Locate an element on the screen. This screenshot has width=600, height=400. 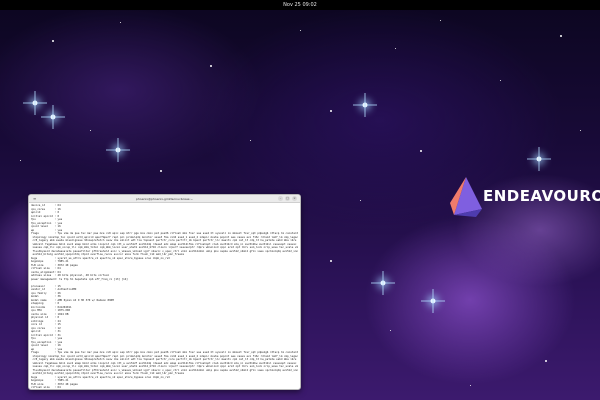
clock: Nov 25 09:02 is located at coordinates (300, 5).